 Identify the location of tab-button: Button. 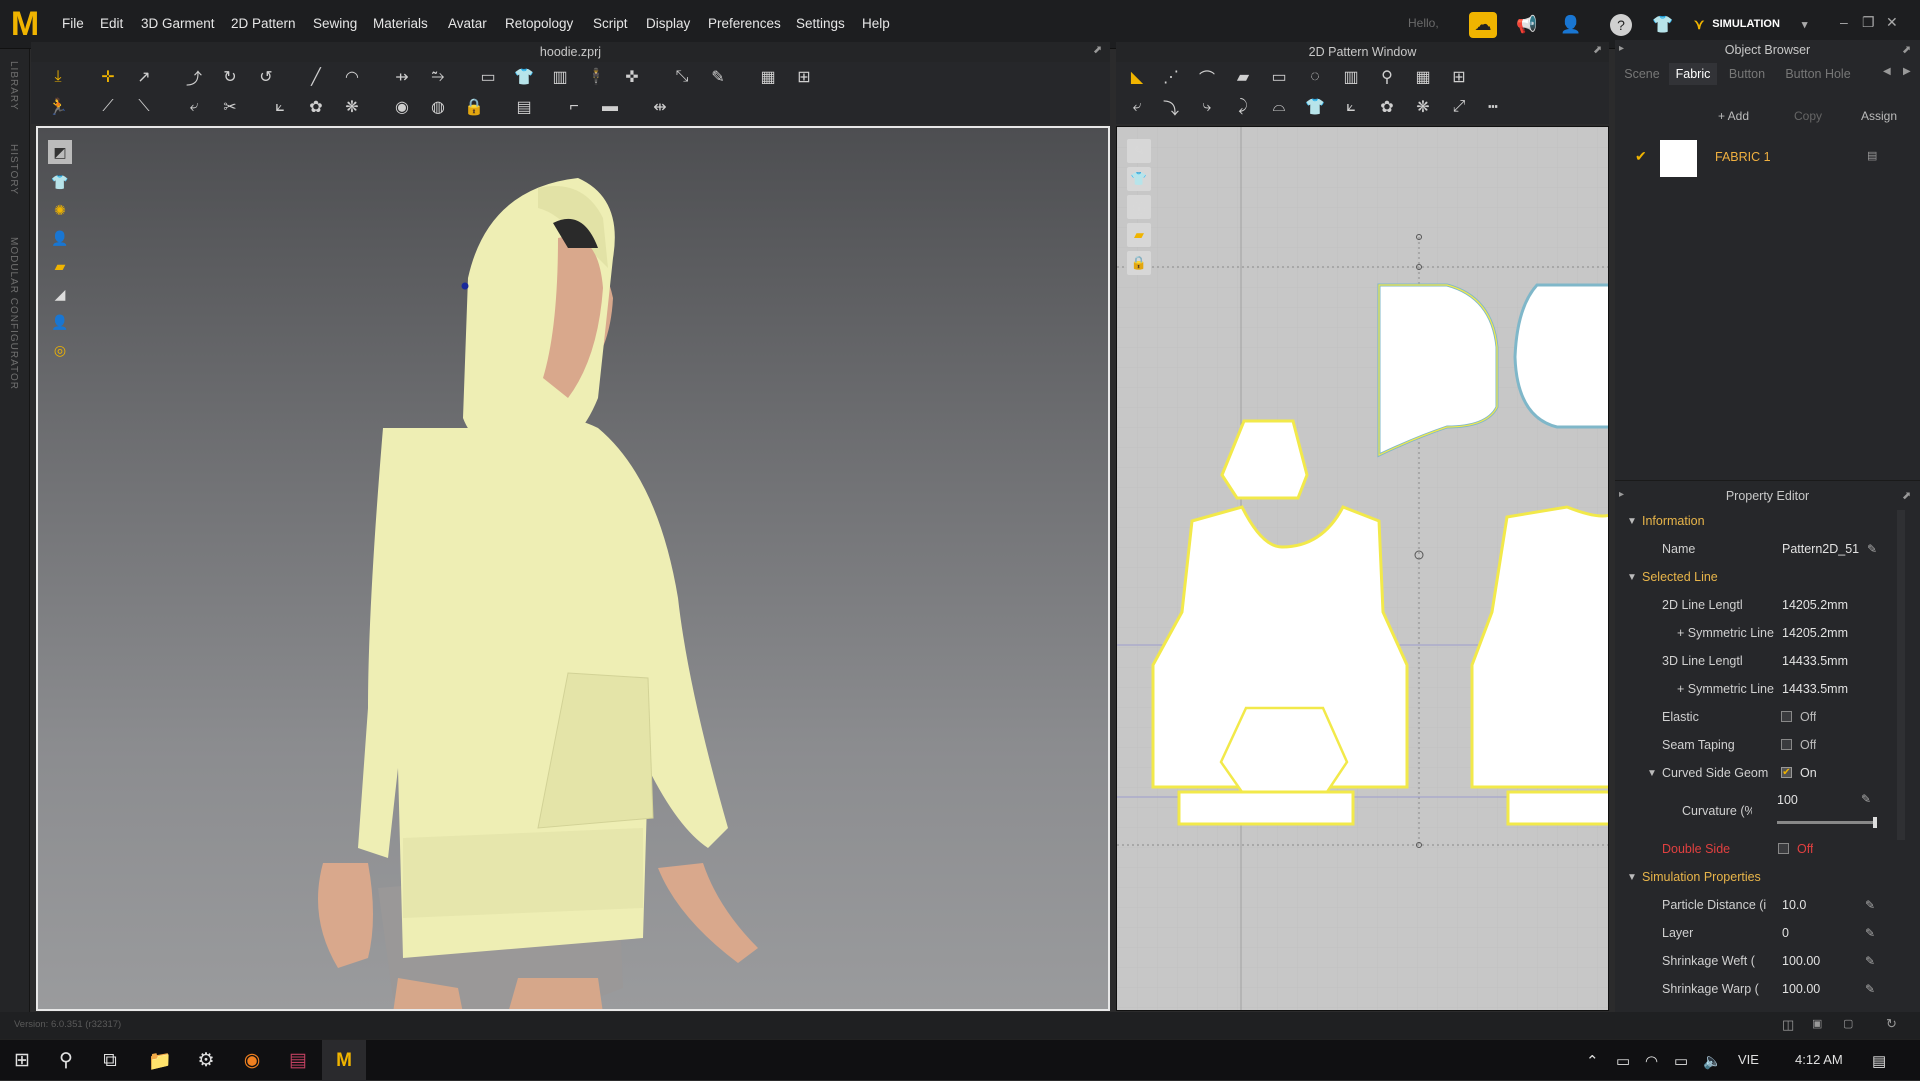
(1747, 74).